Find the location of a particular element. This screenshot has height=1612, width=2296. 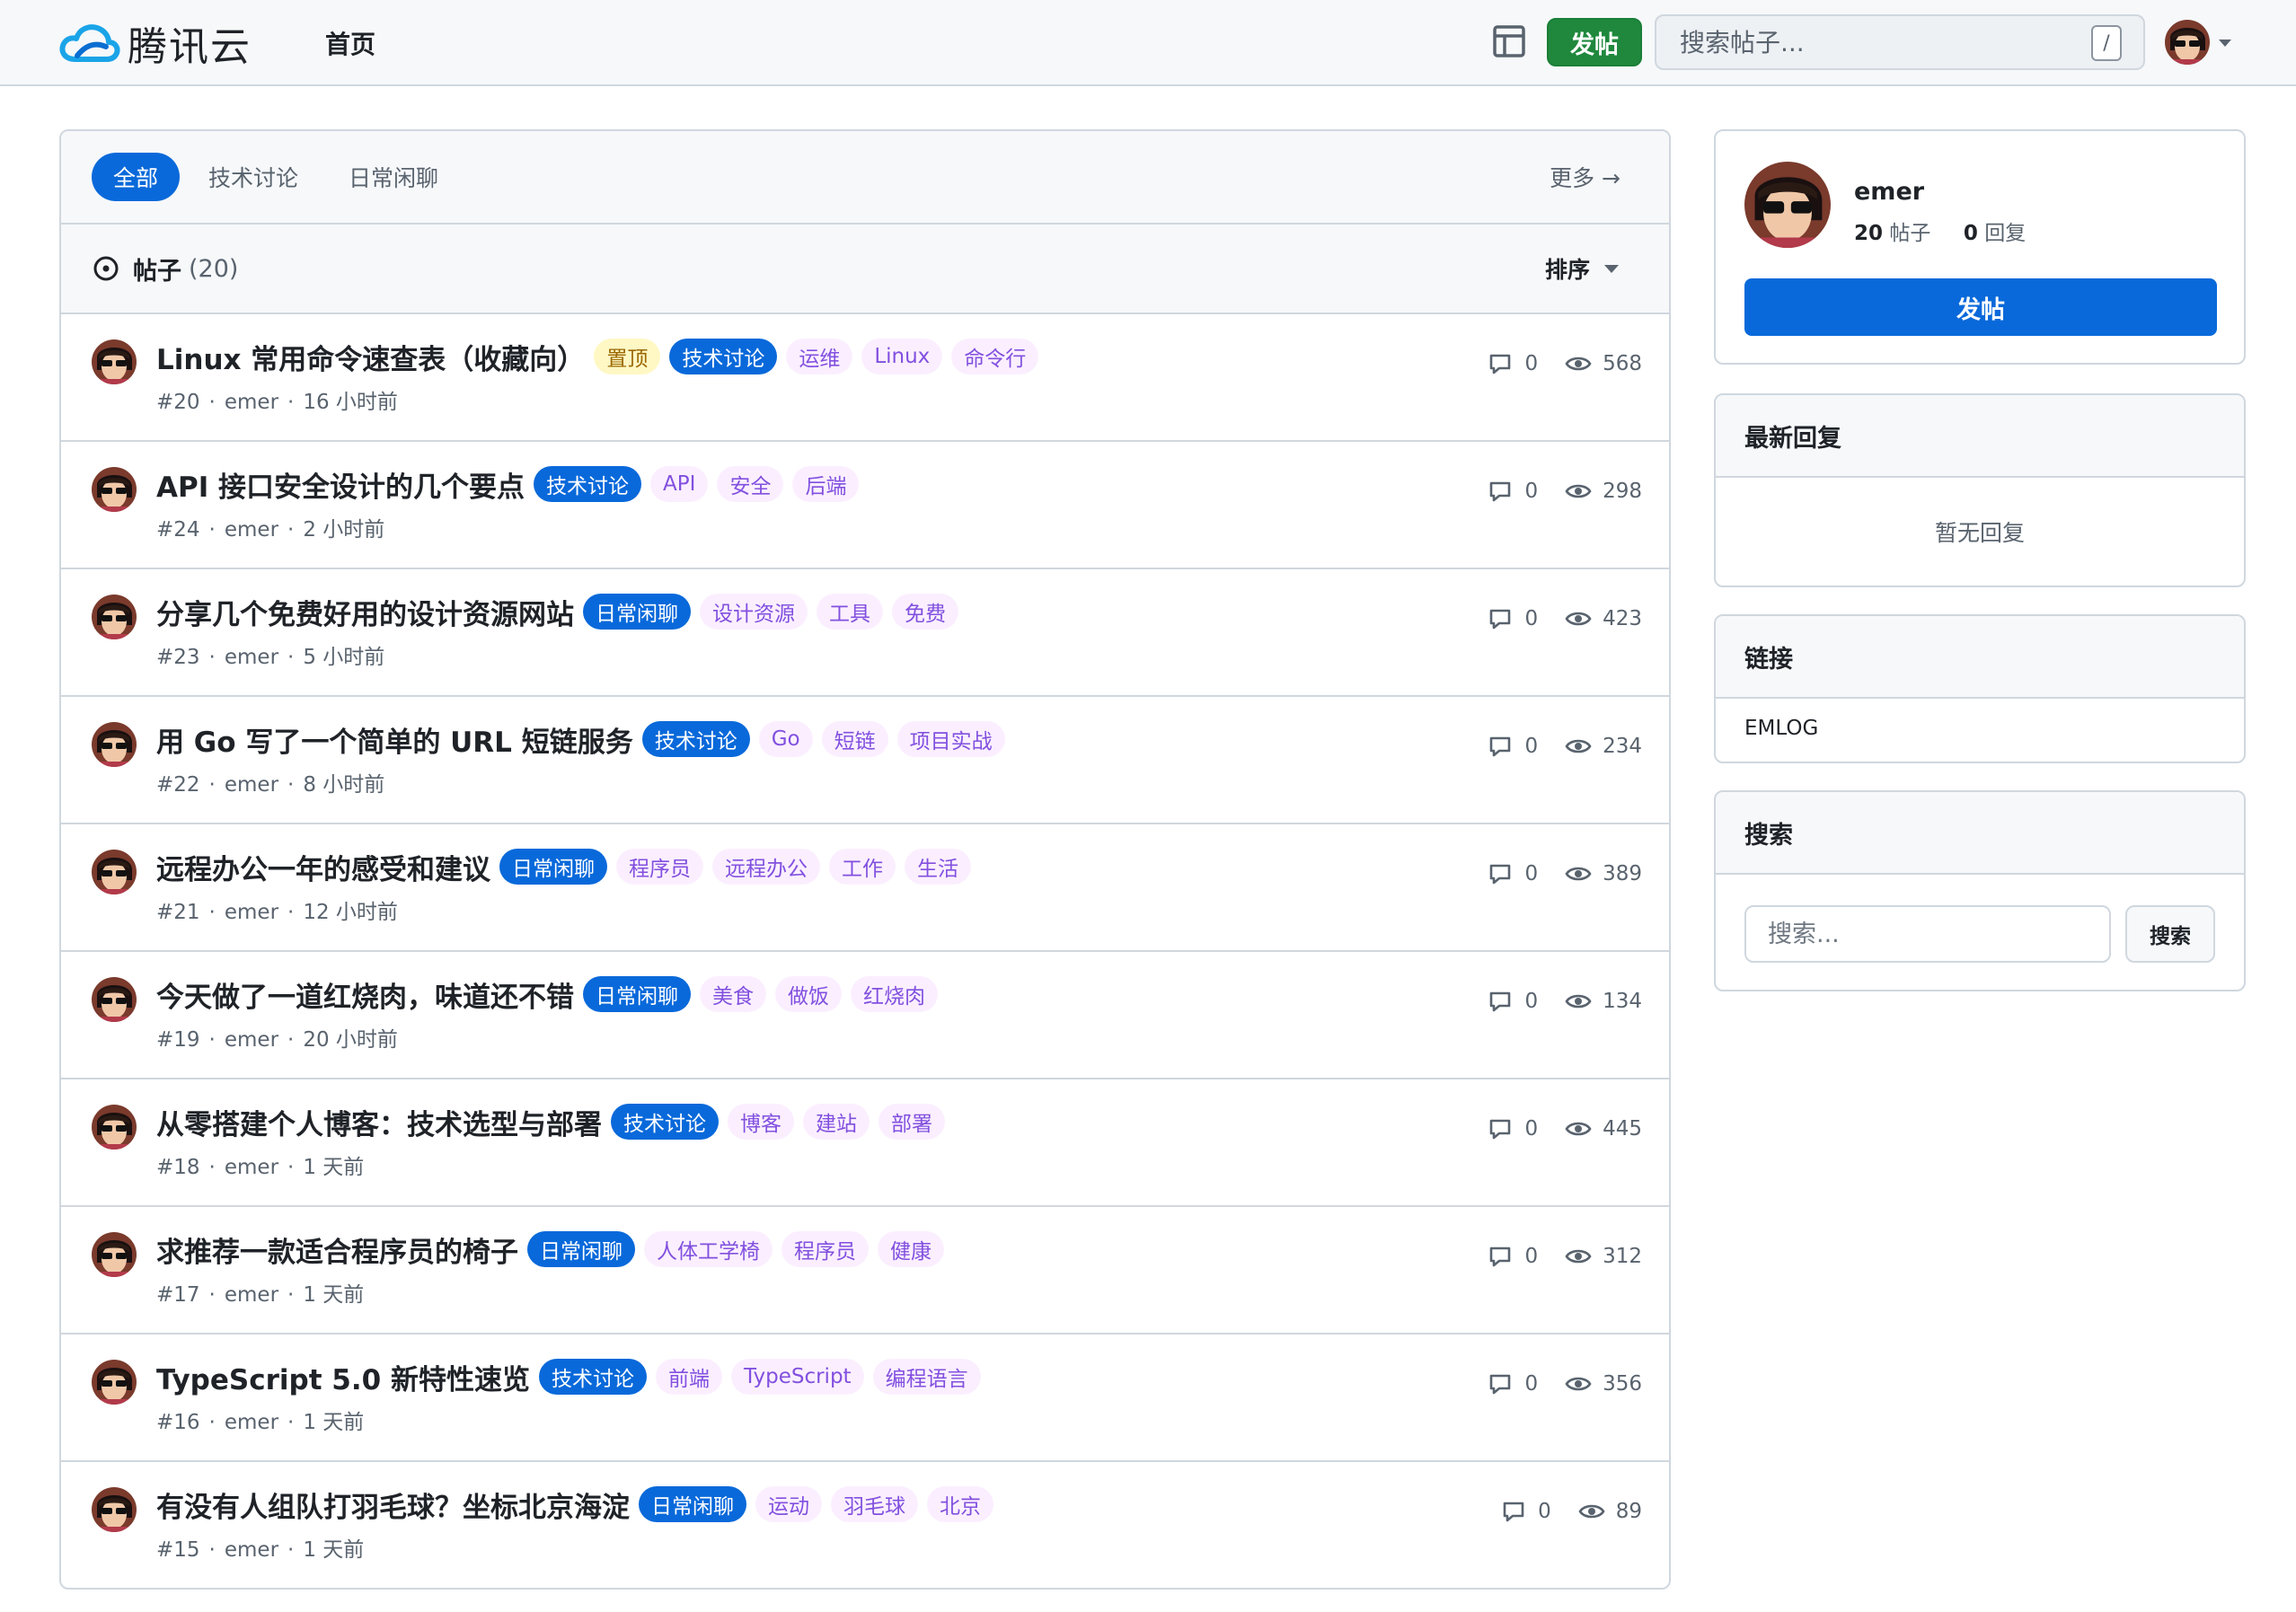

tag-badge: 设计资源 is located at coordinates (754, 612).